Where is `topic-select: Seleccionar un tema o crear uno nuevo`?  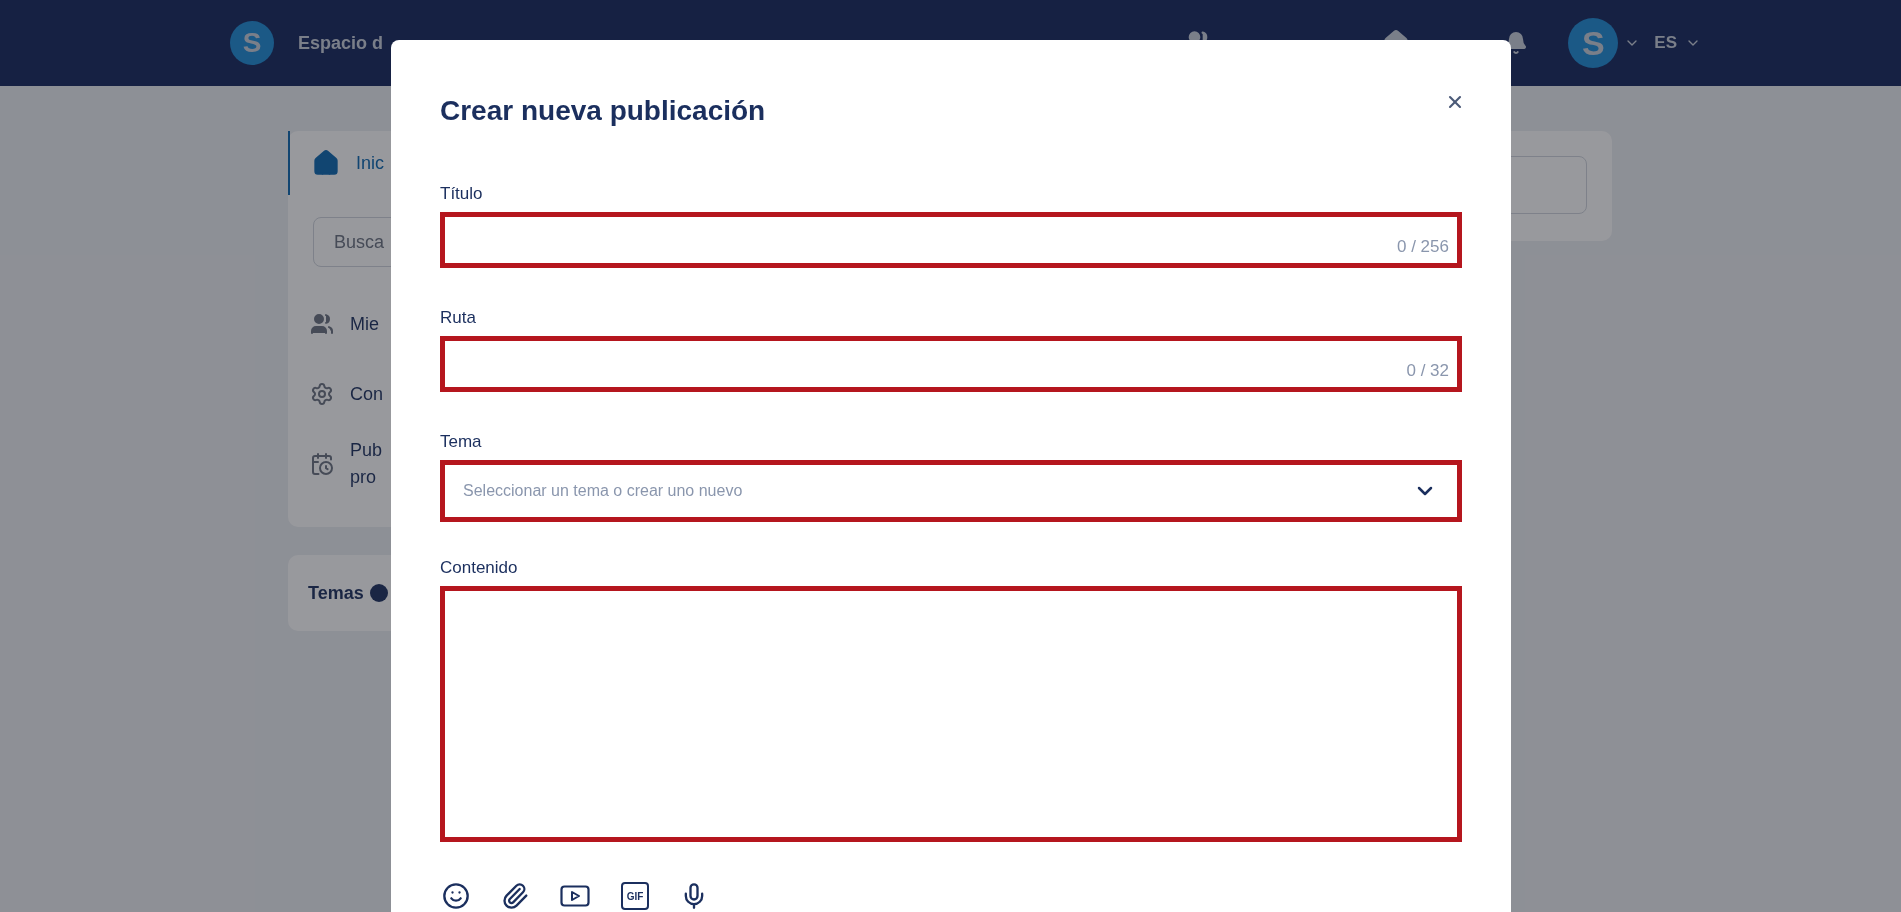 topic-select: Seleccionar un tema o crear uno nuevo is located at coordinates (951, 491).